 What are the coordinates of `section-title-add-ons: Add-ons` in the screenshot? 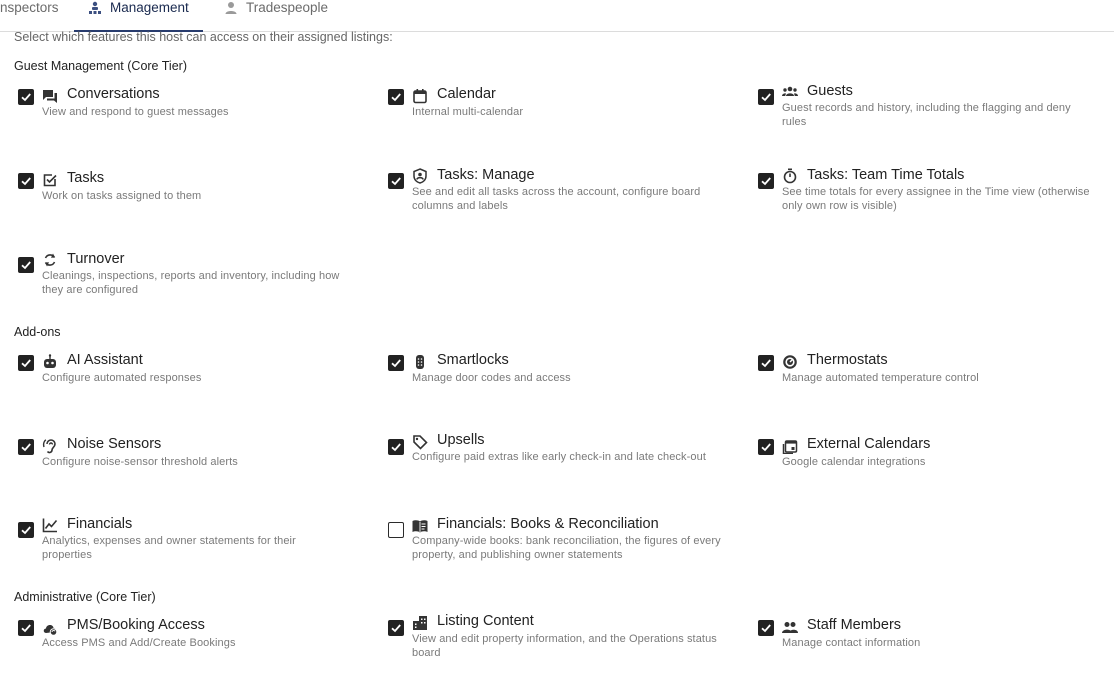 It's located at (37, 332).